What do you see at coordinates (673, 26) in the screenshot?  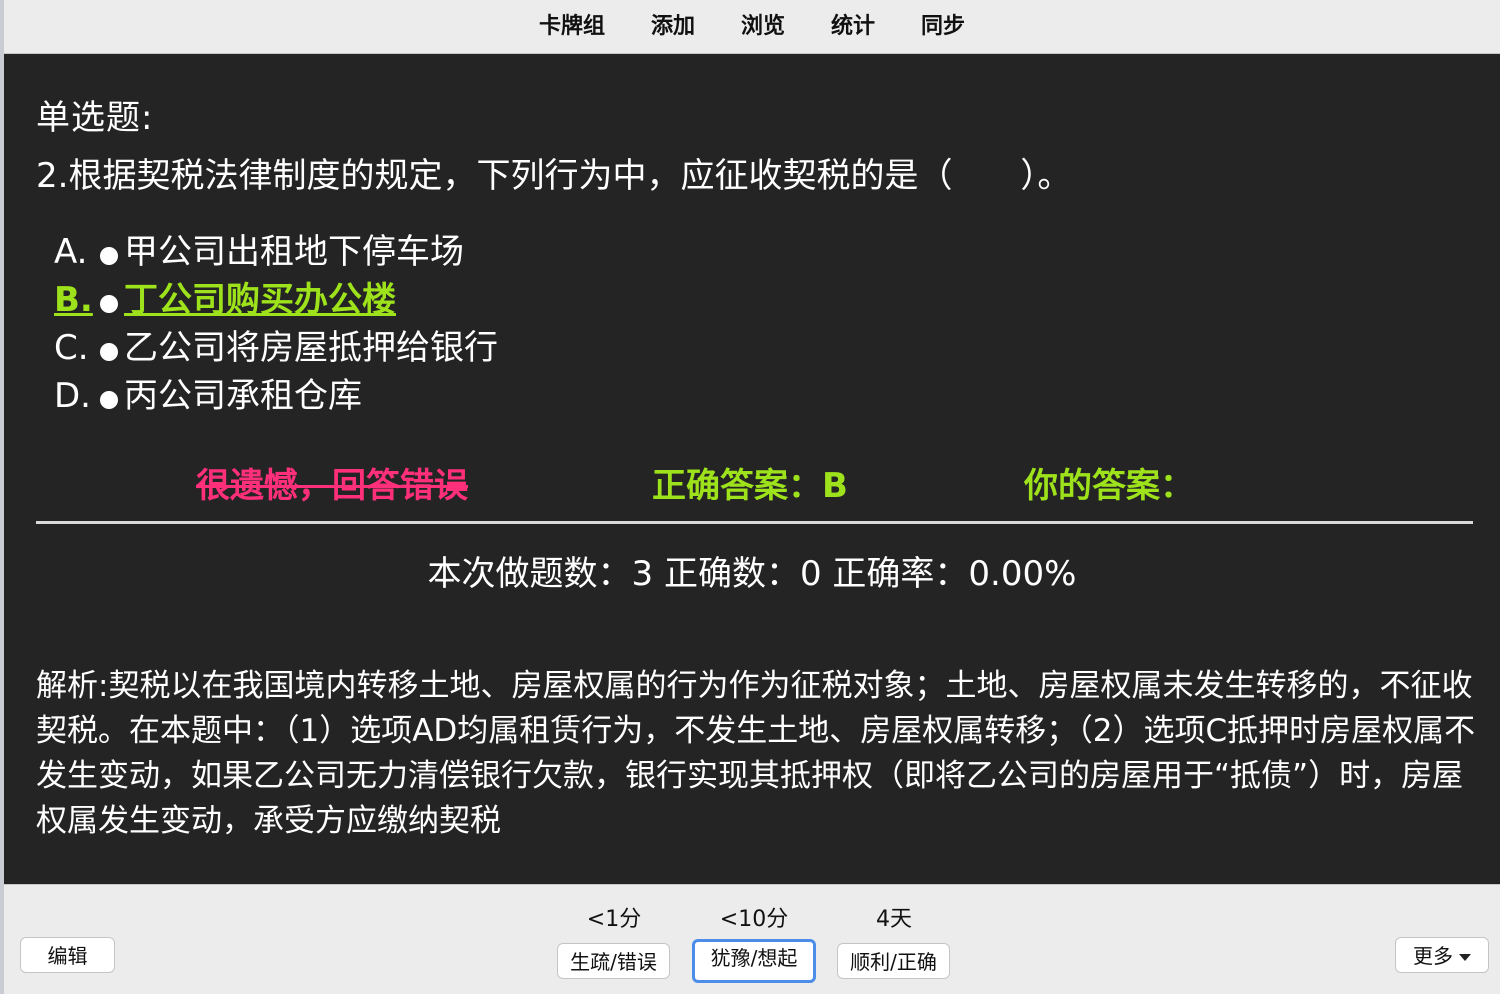 I see `nav-add: 添加` at bounding box center [673, 26].